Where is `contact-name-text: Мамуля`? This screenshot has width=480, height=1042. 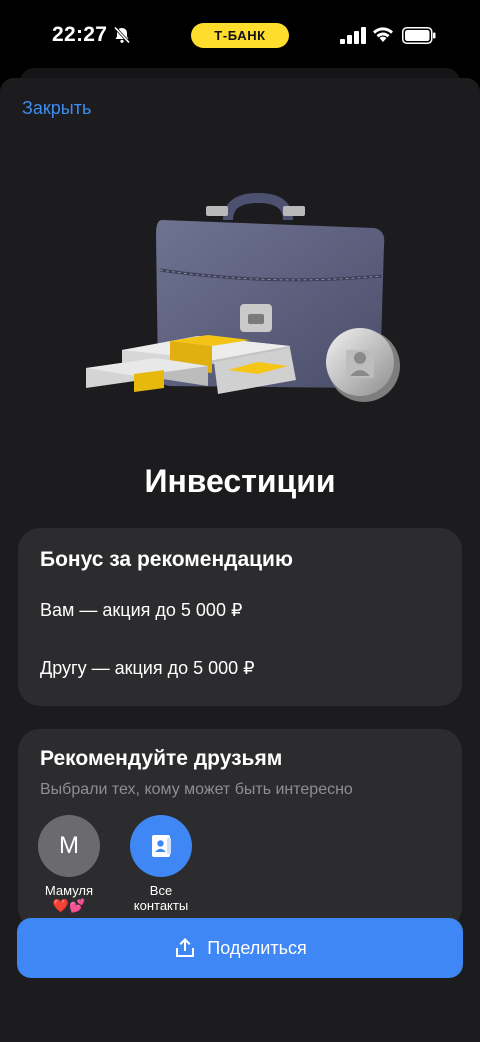 contact-name-text: Мамуля is located at coordinates (69, 890).